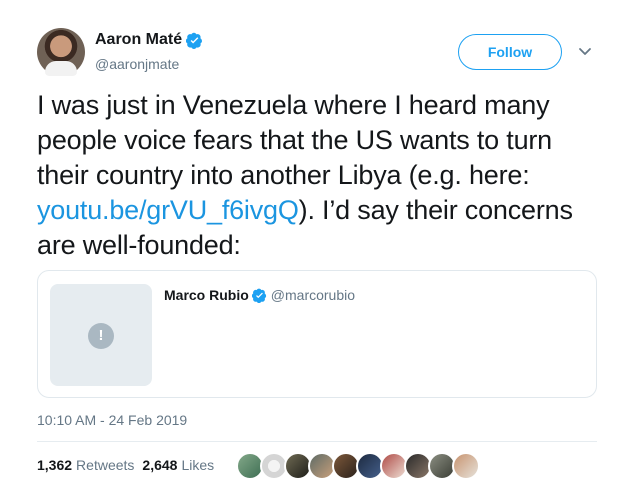 Image resolution: width=638 pixels, height=490 pixels. Describe the element at coordinates (61, 68) in the screenshot. I see `avatar-shirt-shape` at that location.